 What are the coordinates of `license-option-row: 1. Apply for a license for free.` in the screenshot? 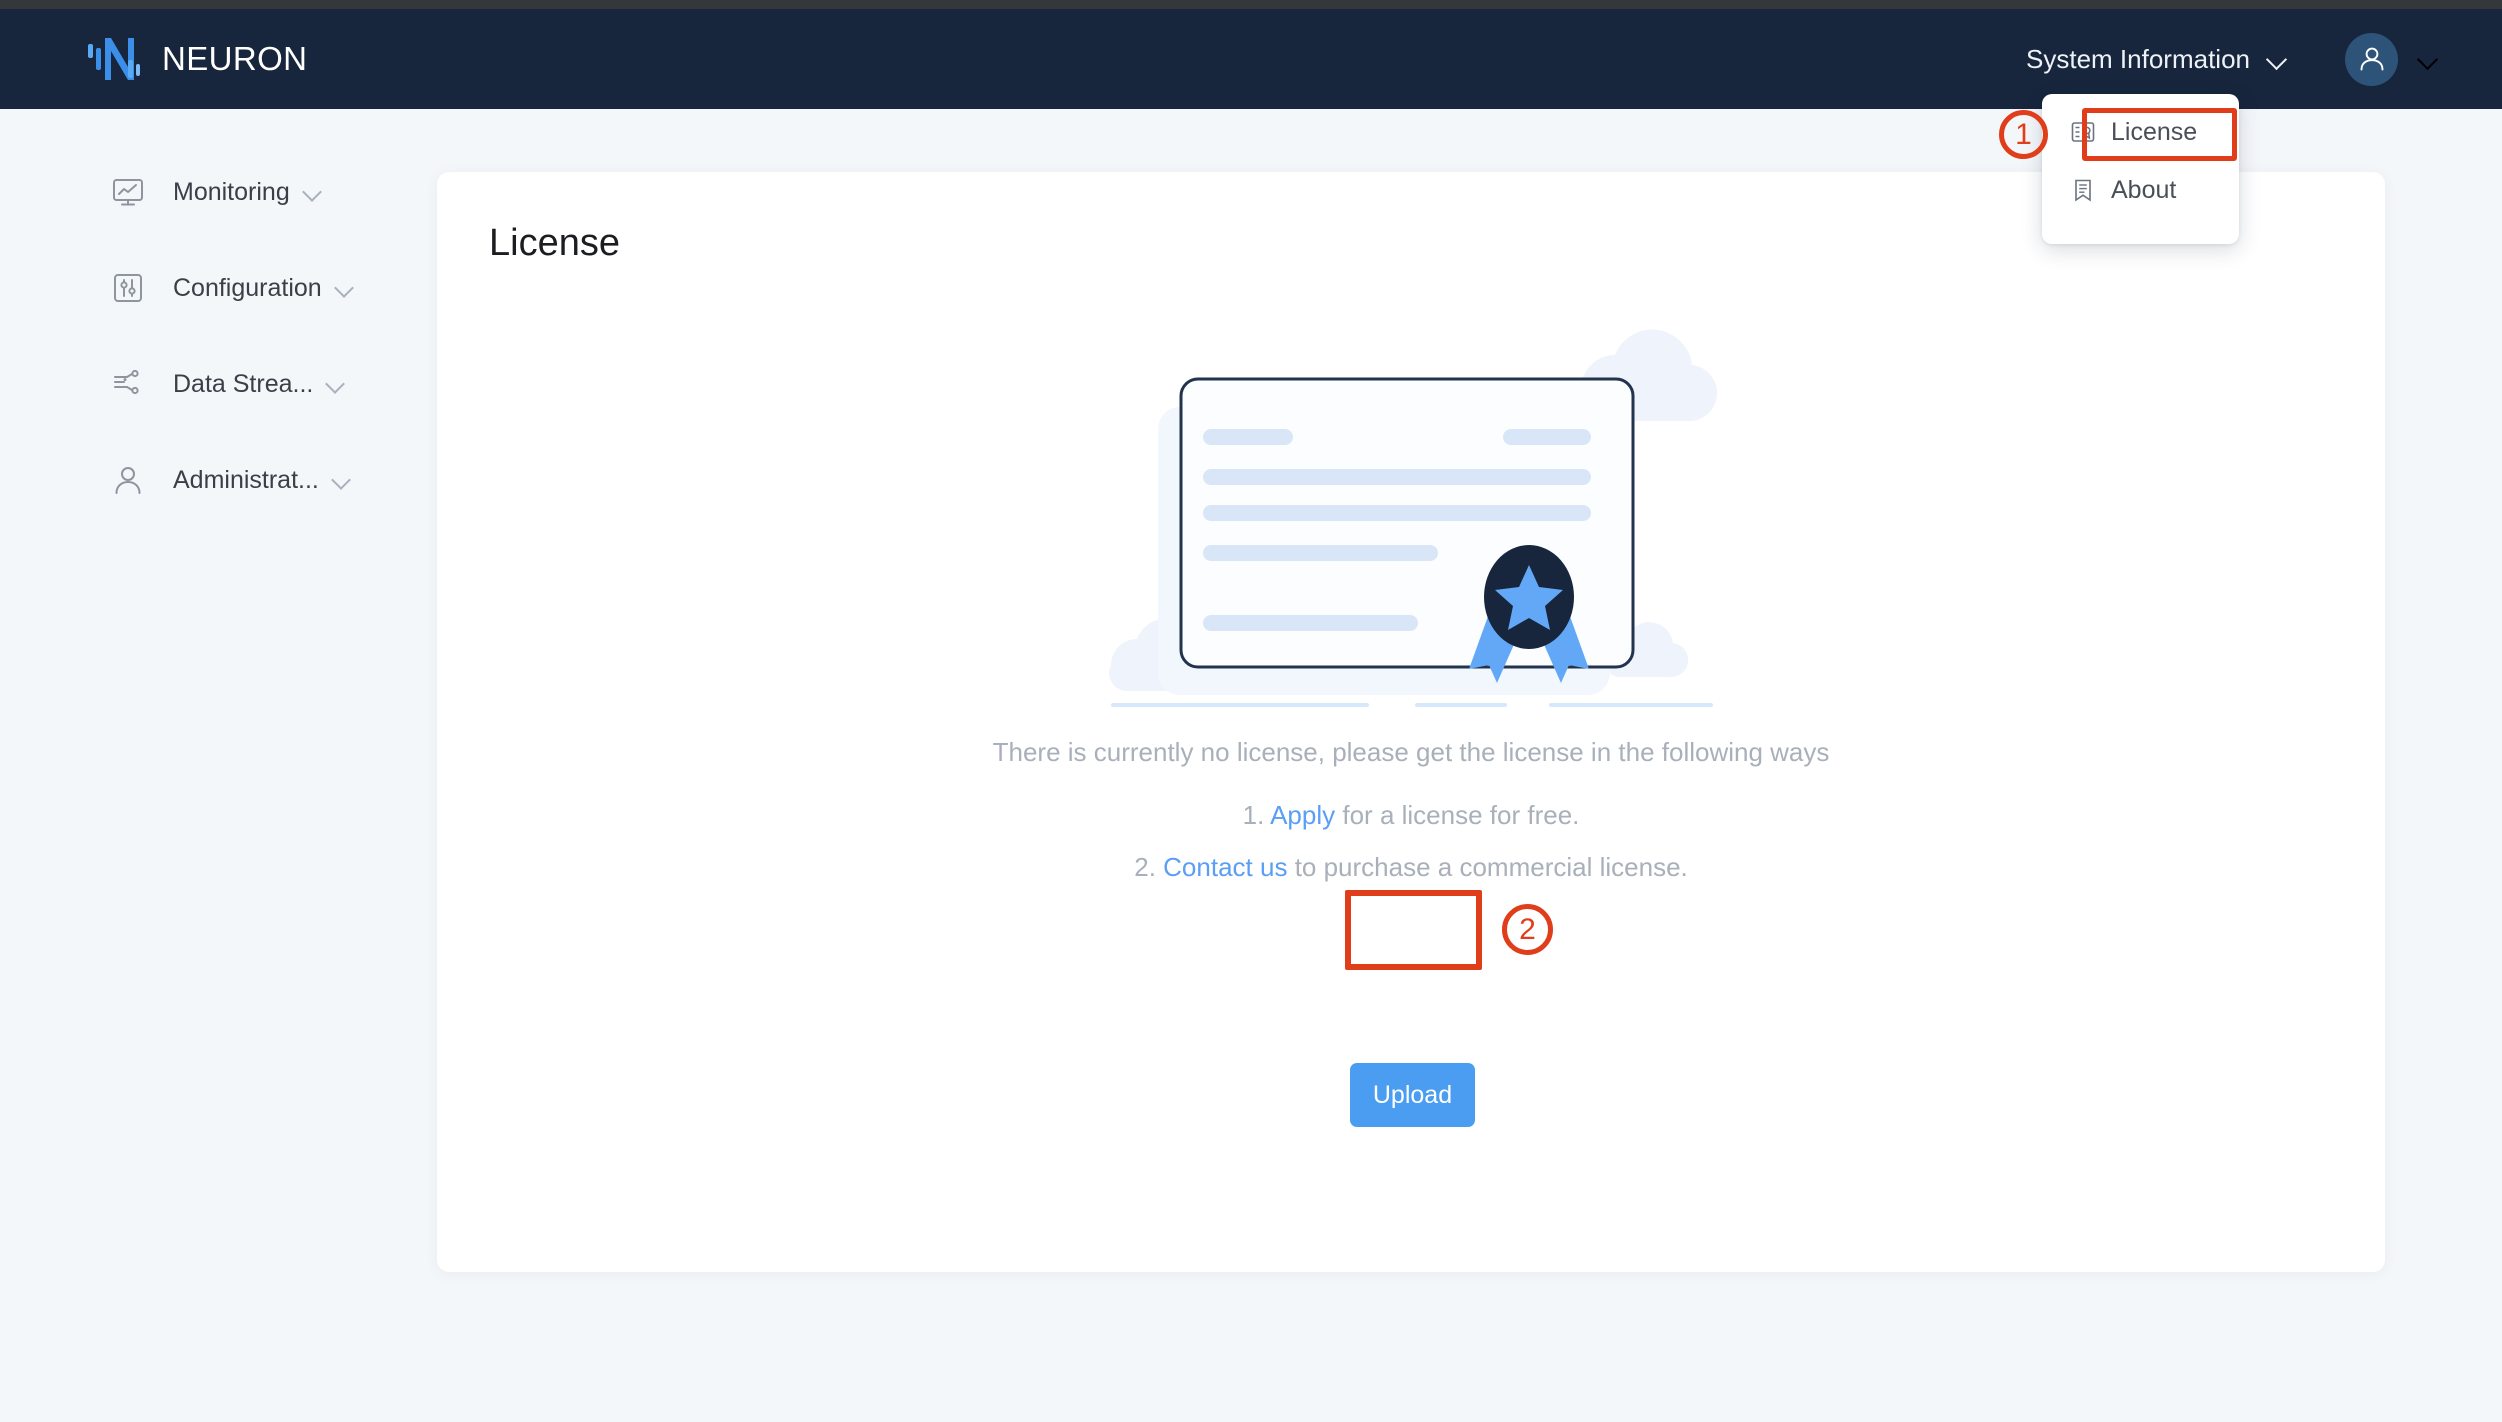 It's located at (1411, 815).